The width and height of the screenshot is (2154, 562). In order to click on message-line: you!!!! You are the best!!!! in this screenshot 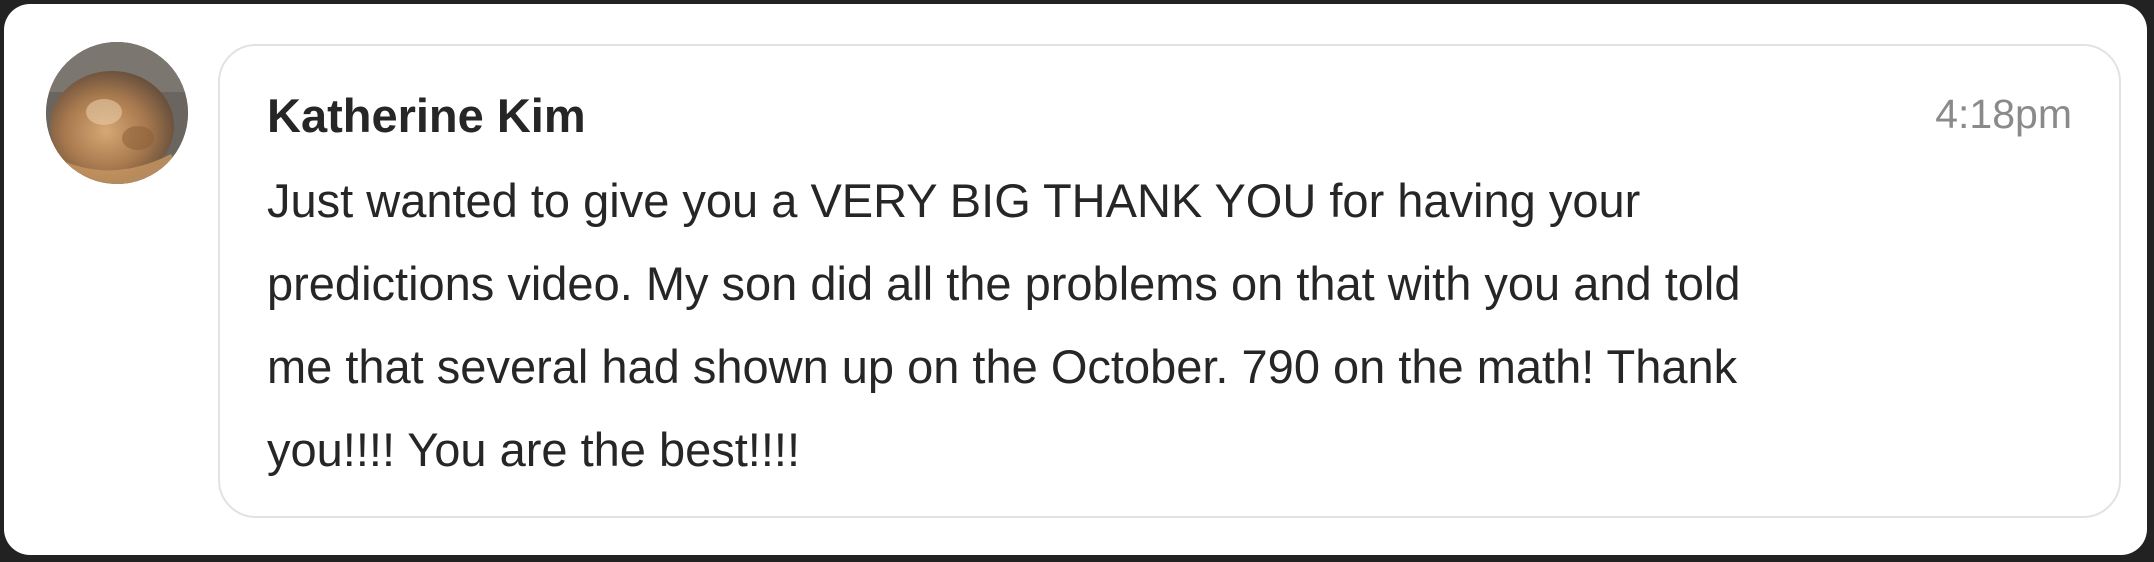, I will do `click(534, 449)`.